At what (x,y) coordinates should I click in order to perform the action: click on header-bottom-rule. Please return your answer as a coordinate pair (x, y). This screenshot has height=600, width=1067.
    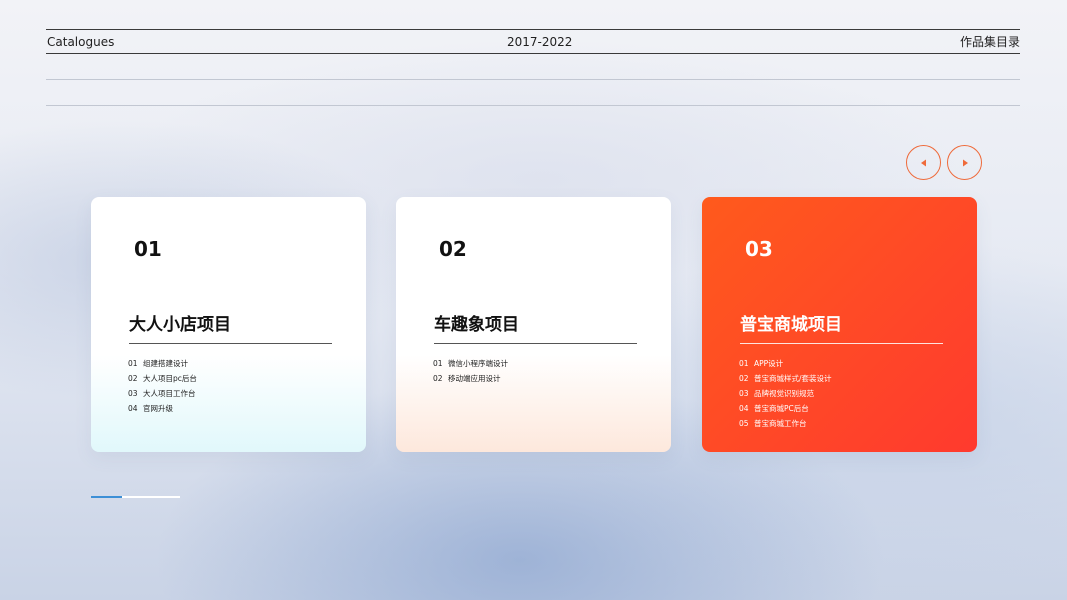
    Looking at the image, I should click on (533, 53).